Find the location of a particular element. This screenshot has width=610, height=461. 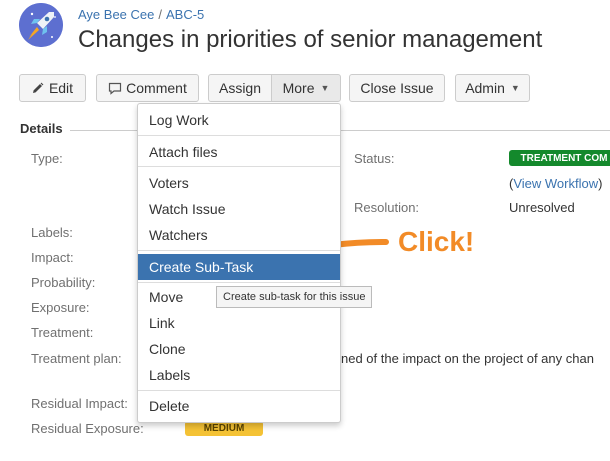

view-workflow: (View Workflow) is located at coordinates (555, 183).